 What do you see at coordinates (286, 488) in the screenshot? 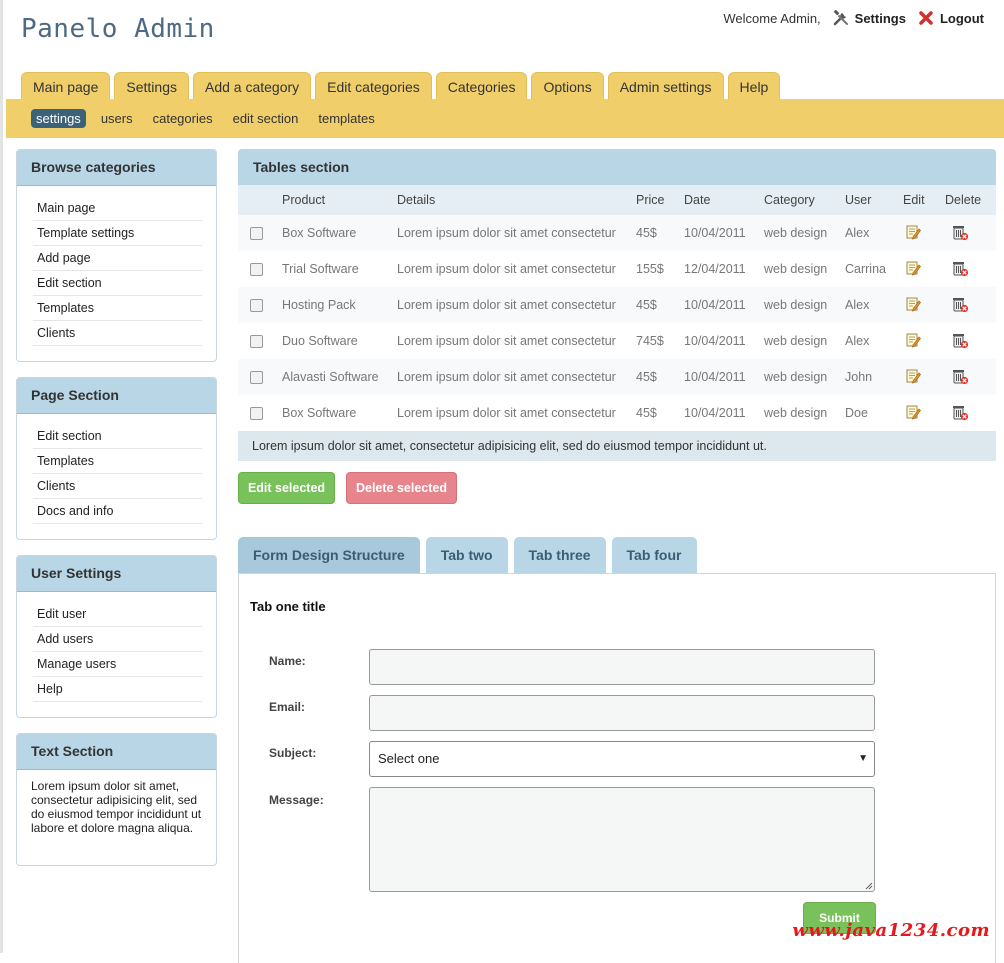
I see `edit-selected-button: Edit selected` at bounding box center [286, 488].